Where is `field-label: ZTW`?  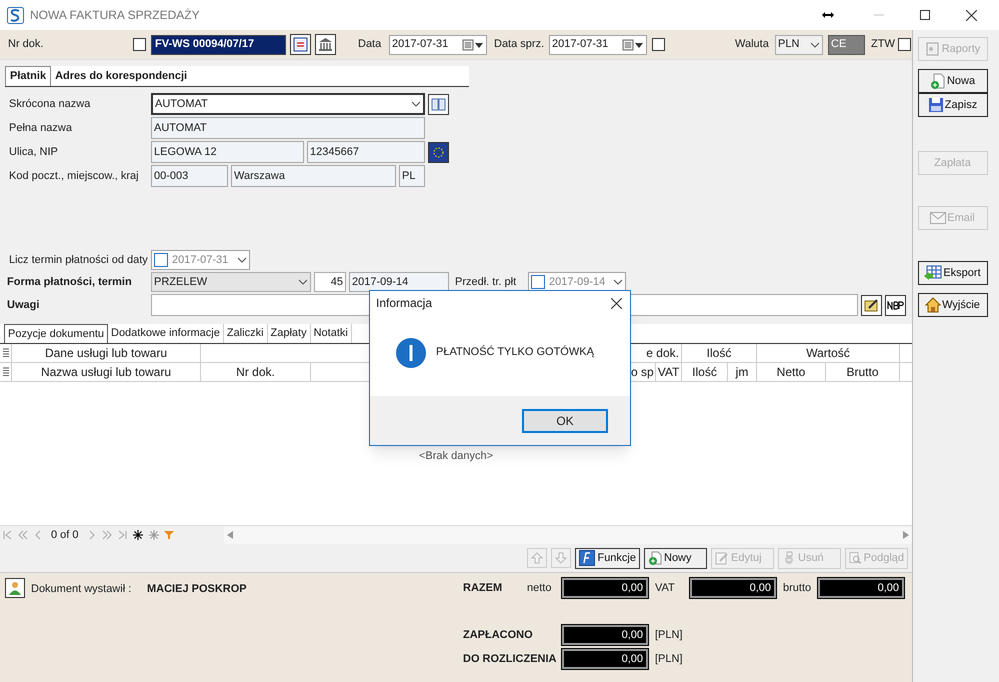 field-label: ZTW is located at coordinates (883, 44).